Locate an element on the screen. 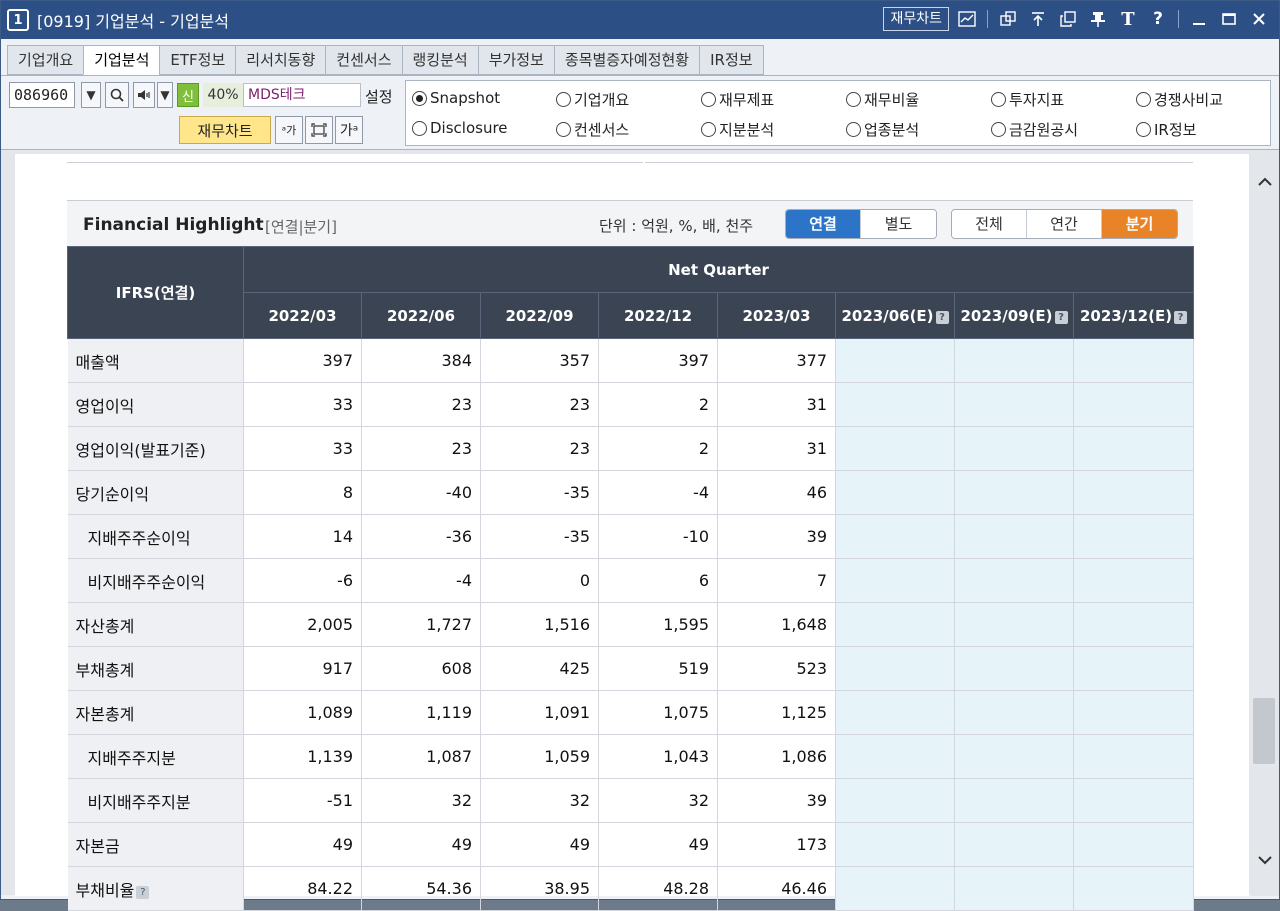  sound-button is located at coordinates (144, 95).